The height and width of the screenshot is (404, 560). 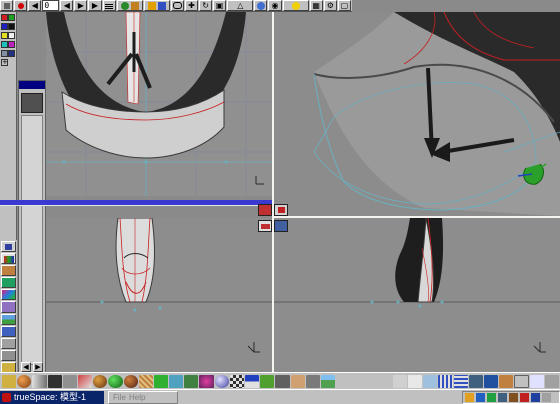 What do you see at coordinates (11, 17) in the screenshot?
I see `color-swatch-green` at bounding box center [11, 17].